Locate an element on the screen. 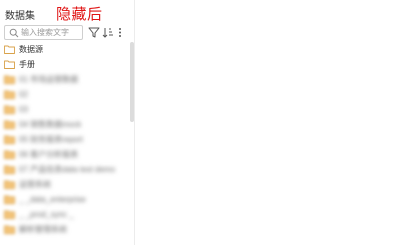  folder-item: 01 市场运营数据 is located at coordinates (65, 79).